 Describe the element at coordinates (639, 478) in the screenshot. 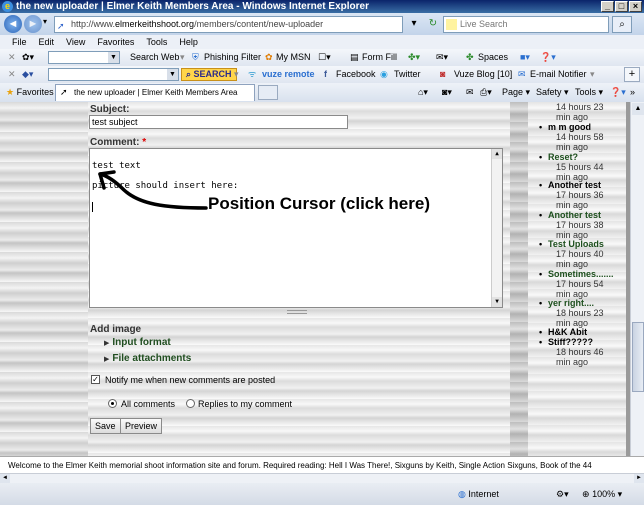

I see `scroll-right-icon: ►` at that location.